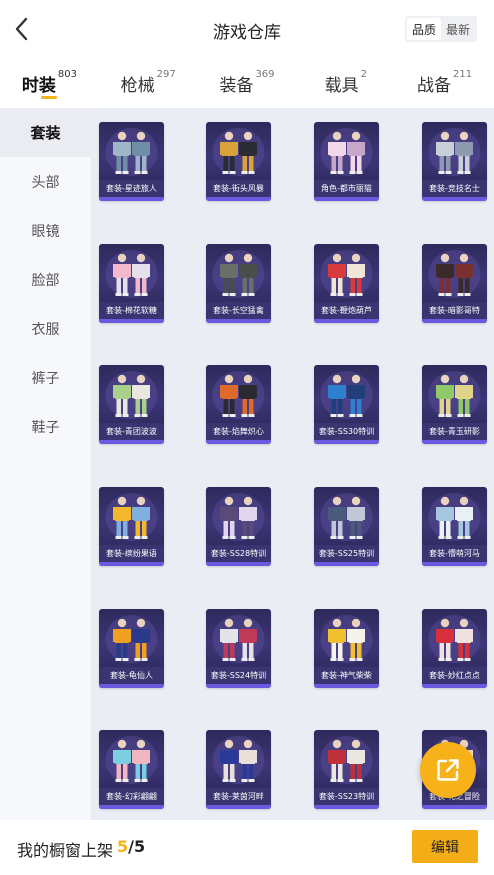 This screenshot has height=875, width=494. I want to click on outfit-card: 套装-懵萌河马, so click(454, 526).